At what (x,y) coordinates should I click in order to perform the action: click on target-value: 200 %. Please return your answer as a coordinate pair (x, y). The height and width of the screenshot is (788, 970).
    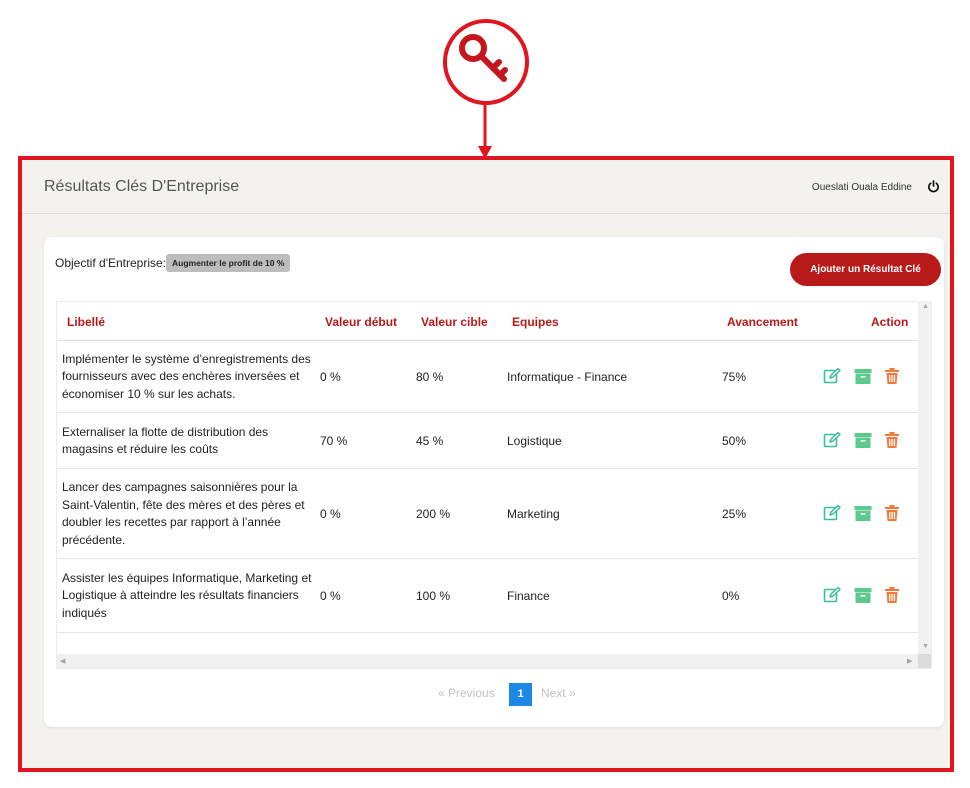
    Looking at the image, I should click on (433, 514).